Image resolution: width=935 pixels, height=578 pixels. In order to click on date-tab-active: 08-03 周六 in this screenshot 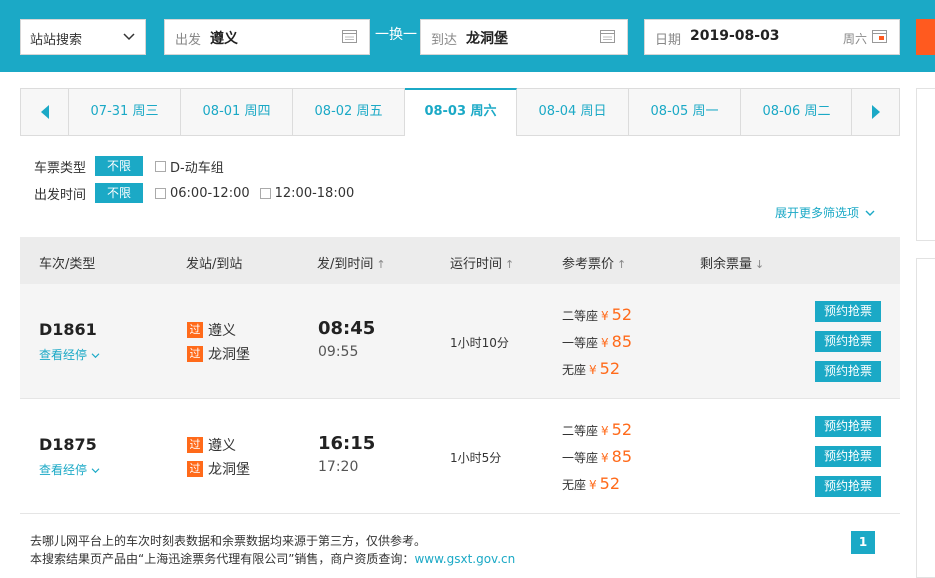, I will do `click(461, 112)`.